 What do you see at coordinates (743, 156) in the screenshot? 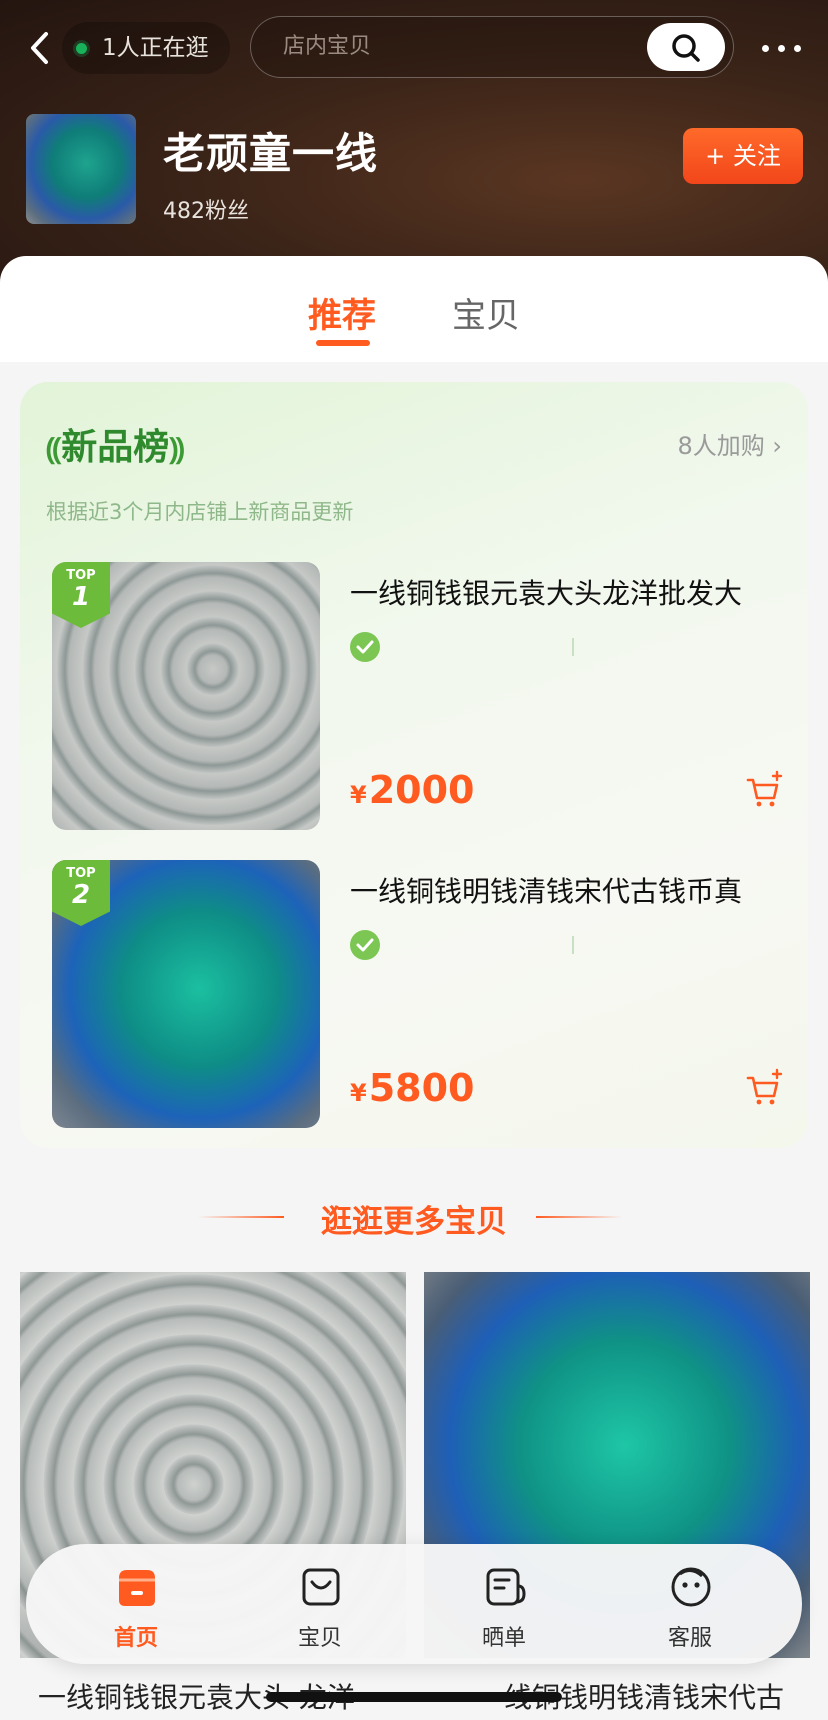
I see `follow-button: + 关注` at bounding box center [743, 156].